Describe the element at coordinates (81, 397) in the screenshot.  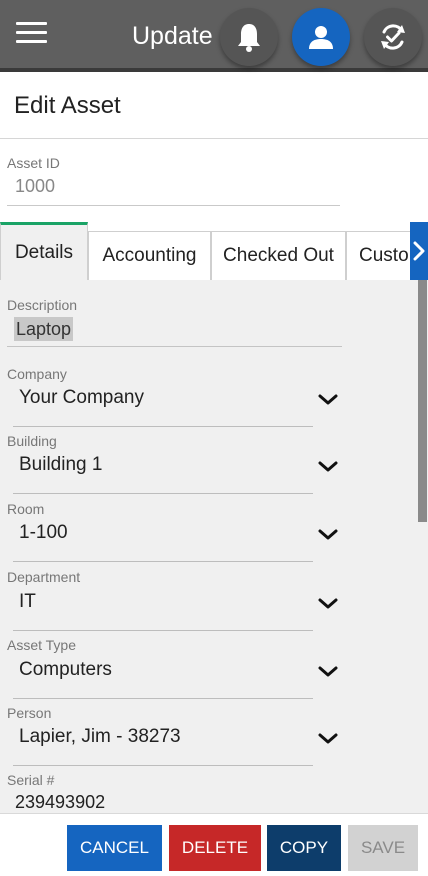
I see `company-value: Your Company` at that location.